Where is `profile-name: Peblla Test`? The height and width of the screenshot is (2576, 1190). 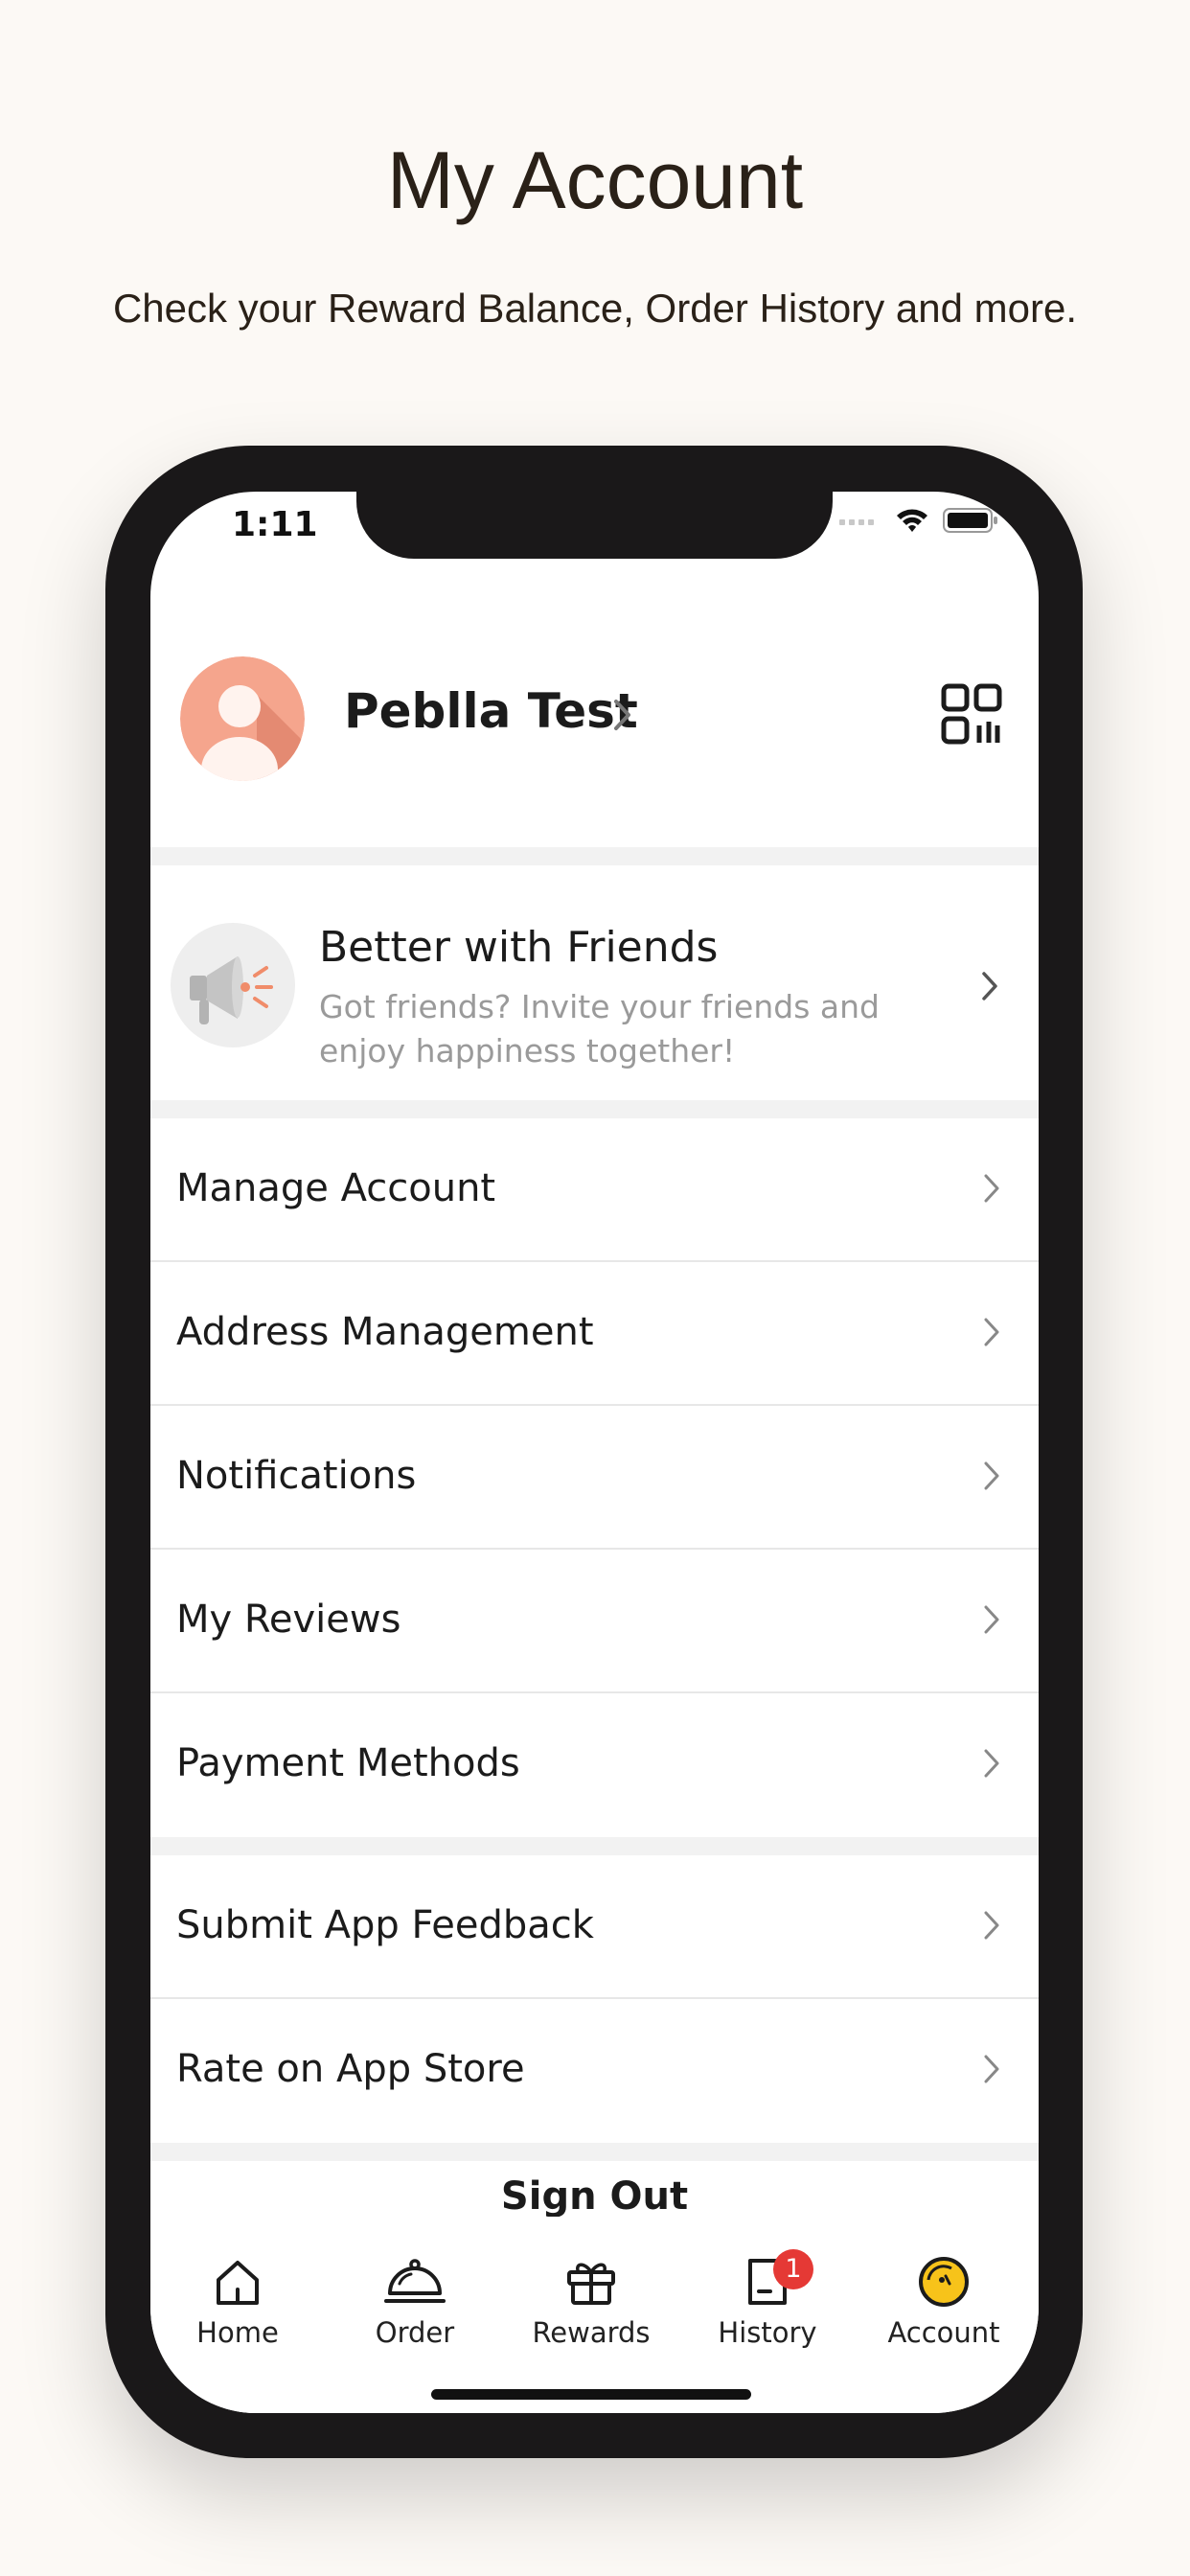 profile-name: Peblla Test is located at coordinates (491, 711).